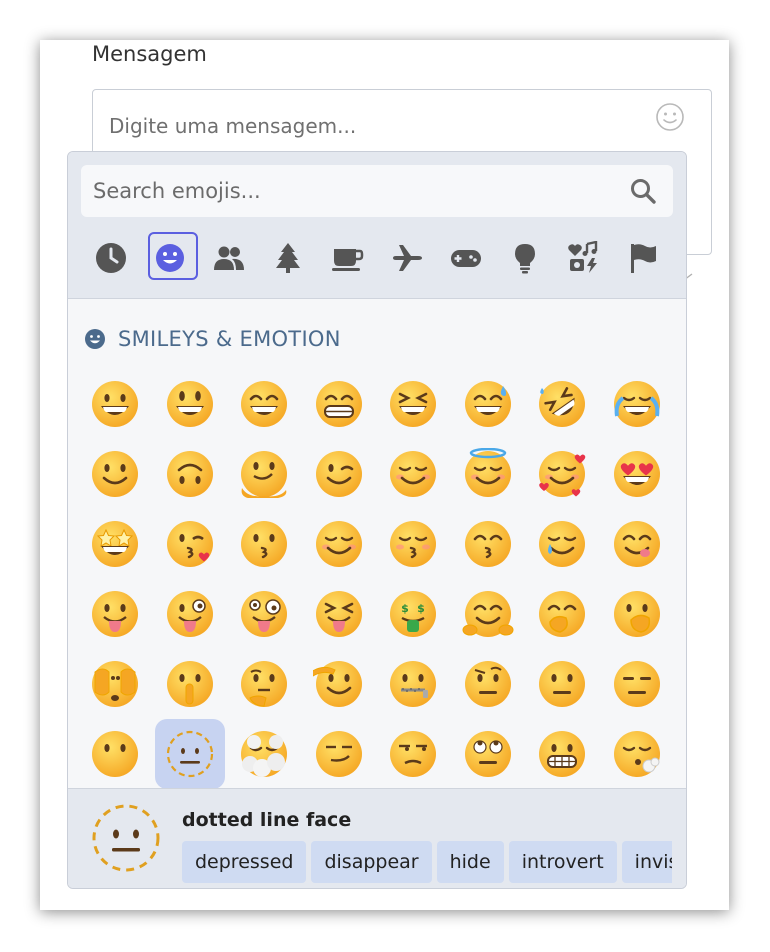  I want to click on emoji-slight-smile, so click(115, 474).